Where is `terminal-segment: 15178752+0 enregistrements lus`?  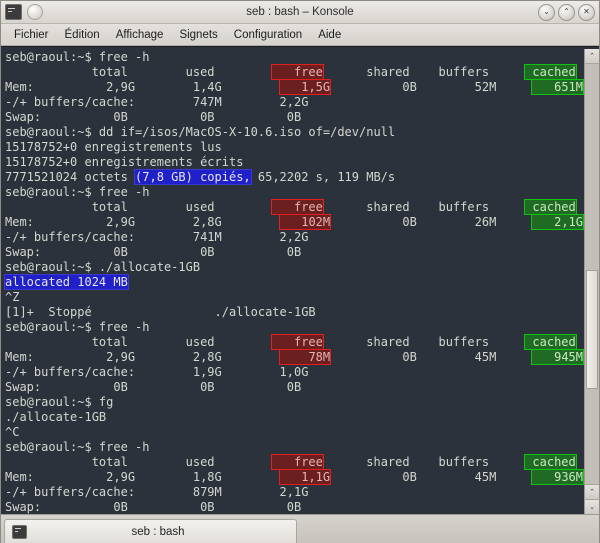 terminal-segment: 15178752+0 enregistrements lus is located at coordinates (113, 147).